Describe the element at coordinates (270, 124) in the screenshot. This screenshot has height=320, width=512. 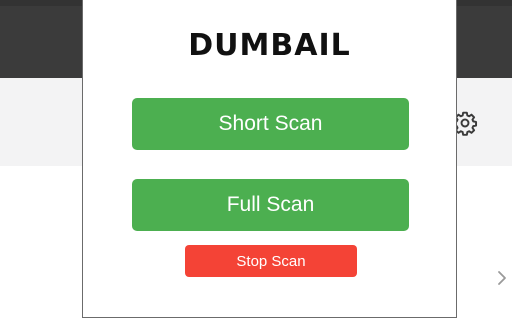
I see `short-scan-button: Short Scan` at that location.